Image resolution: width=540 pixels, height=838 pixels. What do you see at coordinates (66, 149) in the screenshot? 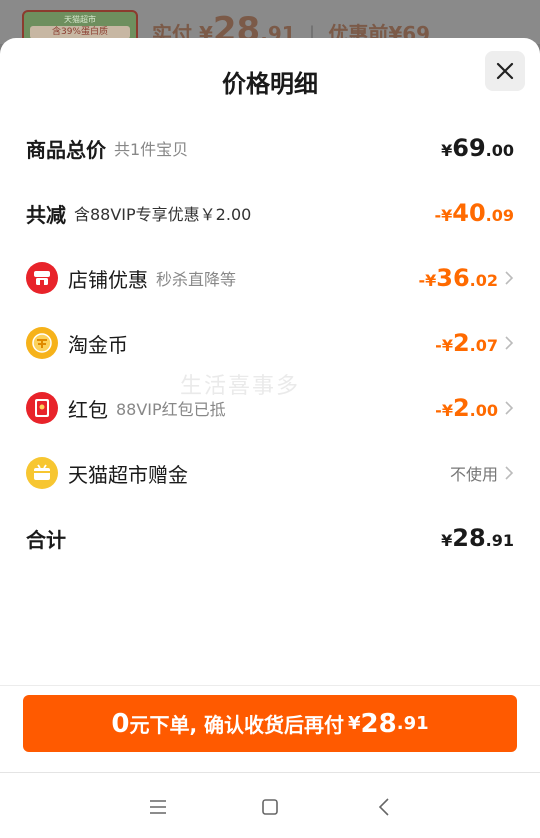
I see `total-price-label: 商品总价` at bounding box center [66, 149].